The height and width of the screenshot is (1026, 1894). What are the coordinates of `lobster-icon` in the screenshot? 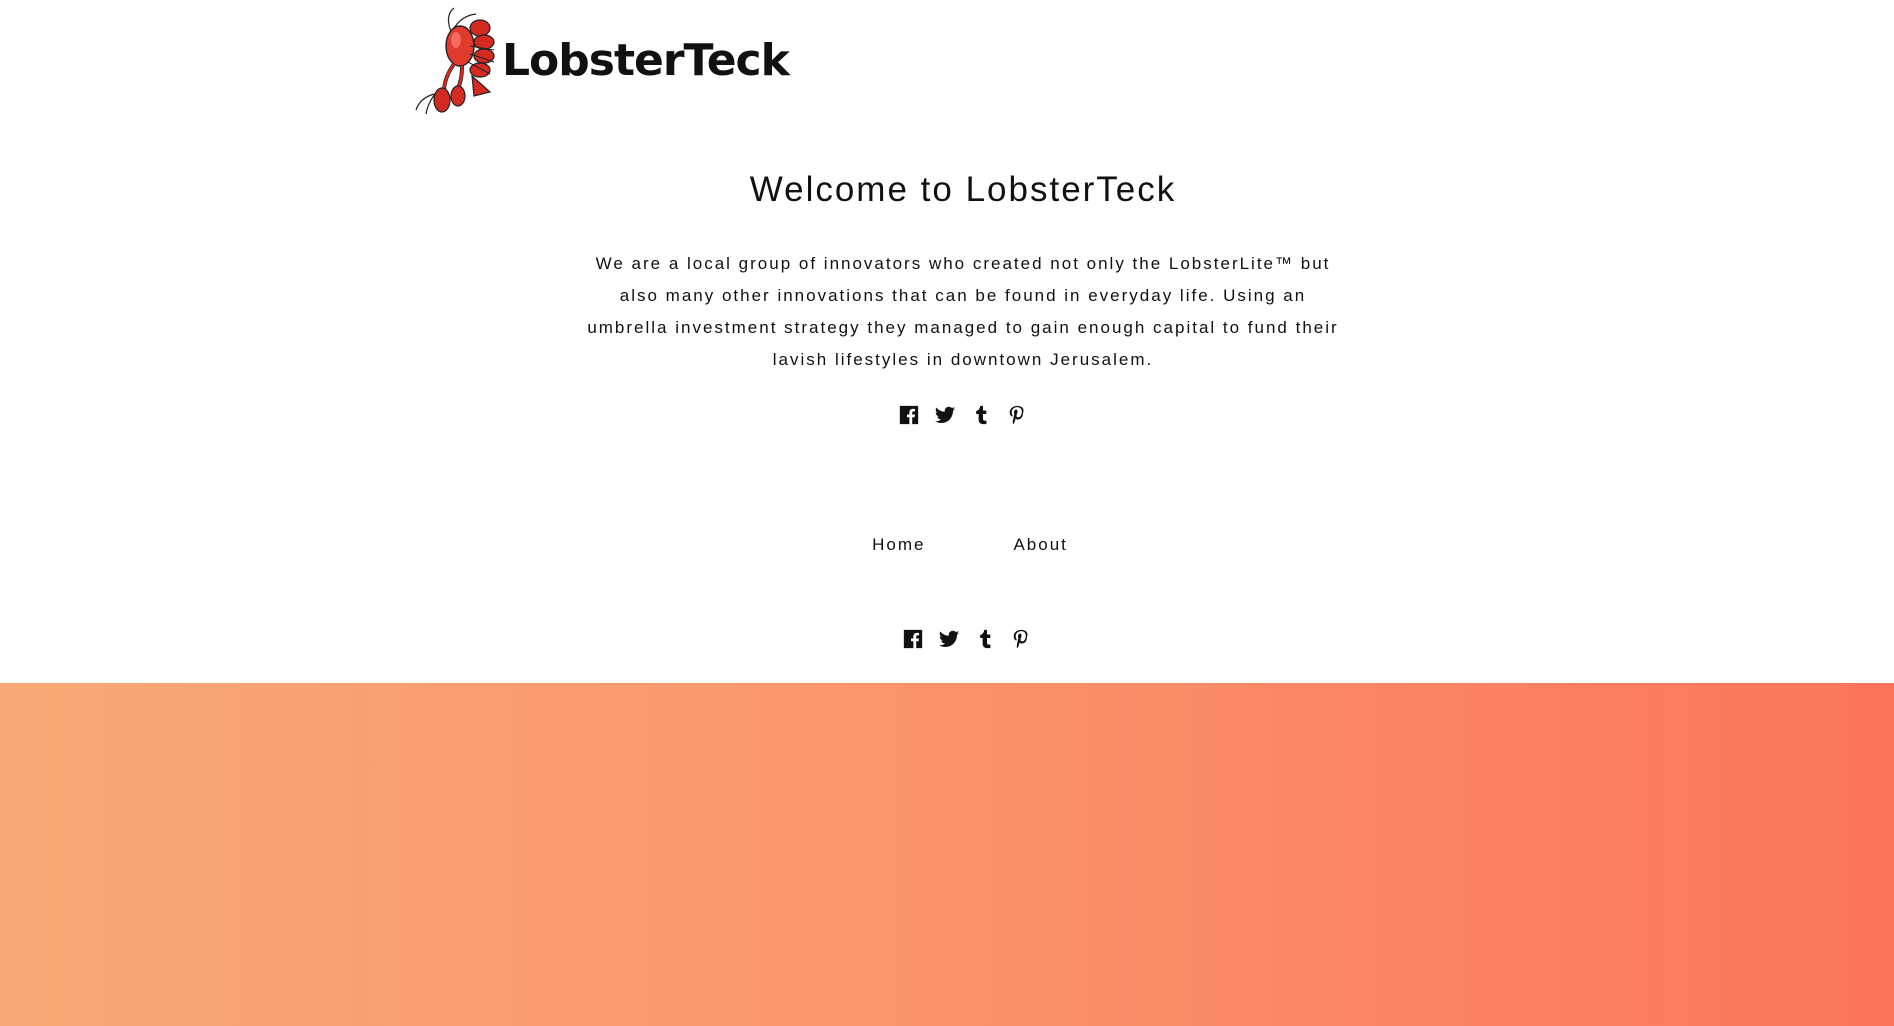 It's located at (455, 61).